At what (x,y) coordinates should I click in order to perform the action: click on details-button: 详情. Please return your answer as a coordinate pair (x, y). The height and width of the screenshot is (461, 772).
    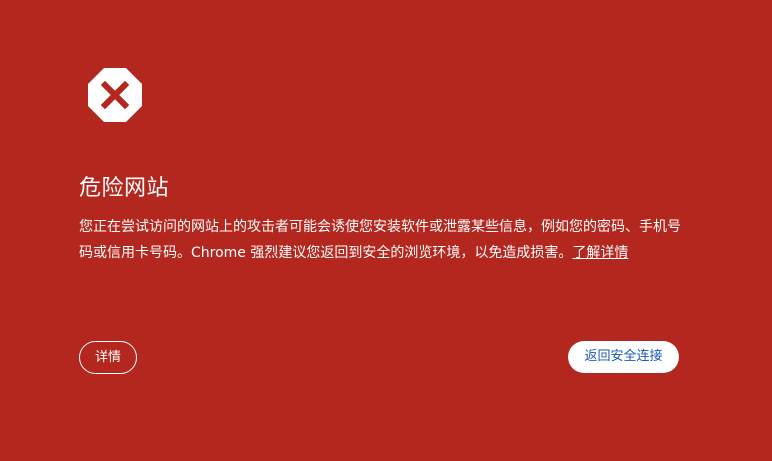
    Looking at the image, I should click on (108, 357).